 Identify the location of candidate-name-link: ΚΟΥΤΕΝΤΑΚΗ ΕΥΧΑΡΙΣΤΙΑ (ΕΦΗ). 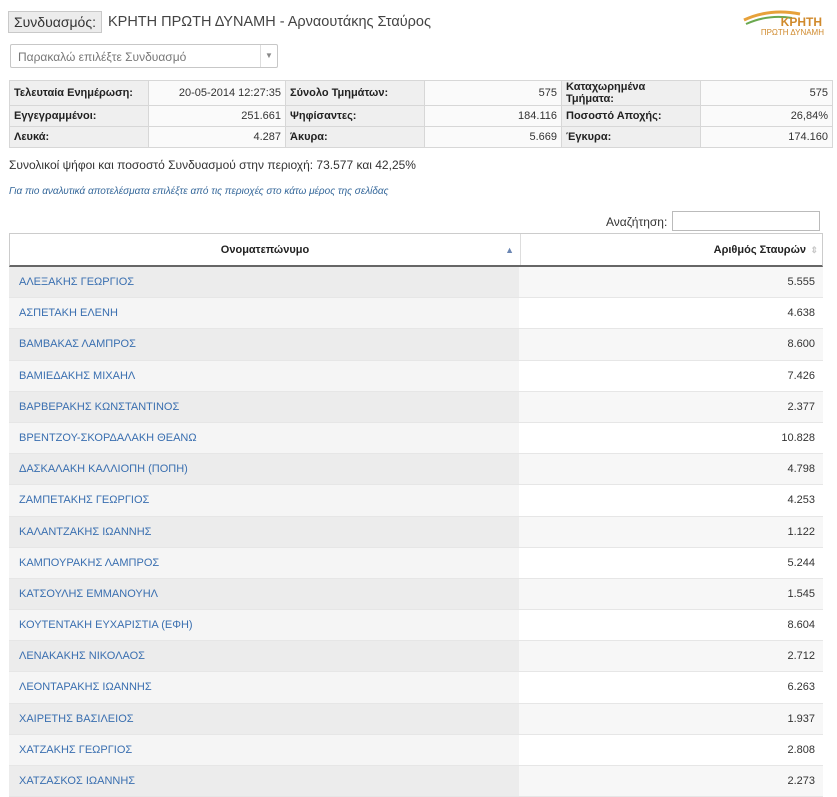
(264, 625).